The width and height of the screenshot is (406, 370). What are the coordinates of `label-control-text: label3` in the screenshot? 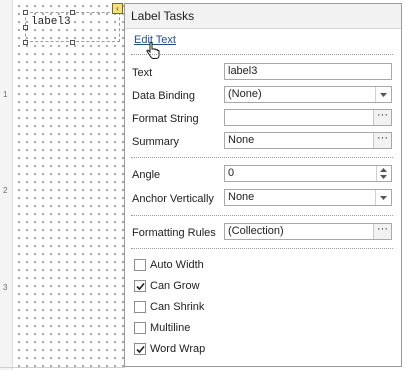 It's located at (51, 22).